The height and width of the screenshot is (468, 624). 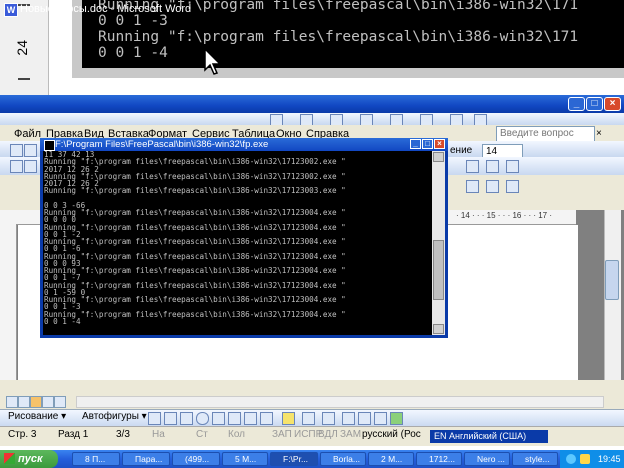 I want to click on status-record: ЗАП, so click(x=282, y=434).